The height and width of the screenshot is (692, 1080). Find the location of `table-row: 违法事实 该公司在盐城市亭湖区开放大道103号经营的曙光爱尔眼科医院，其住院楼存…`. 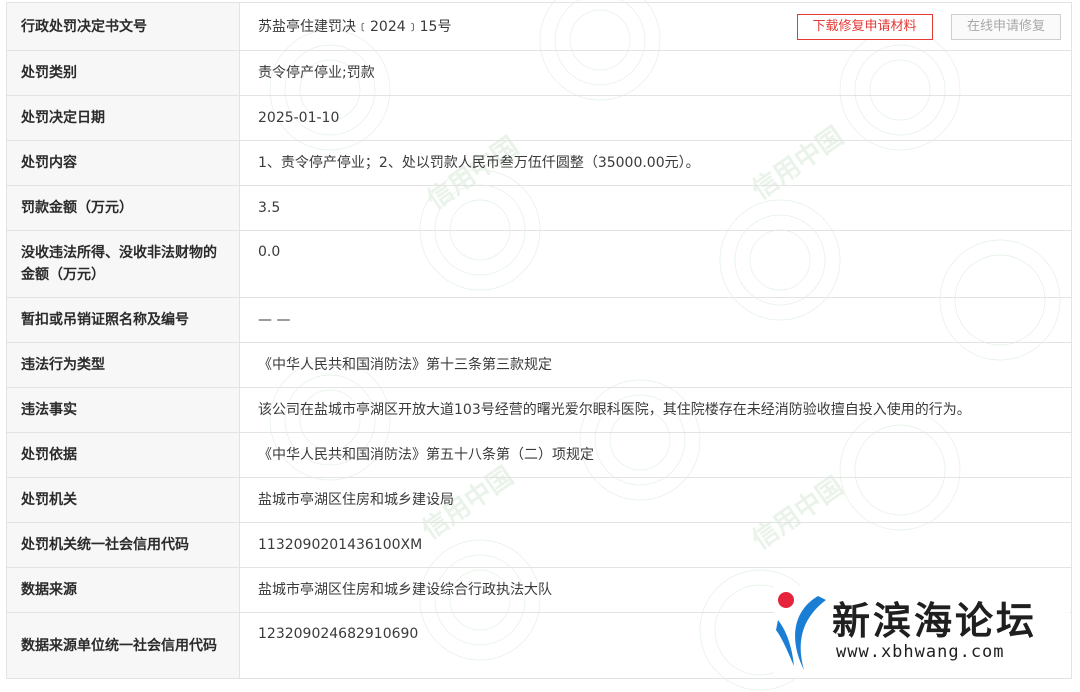

table-row: 违法事实 该公司在盐城市亭湖区开放大道103号经营的曙光爱尔眼科医院，其住院楼存… is located at coordinates (539, 410).